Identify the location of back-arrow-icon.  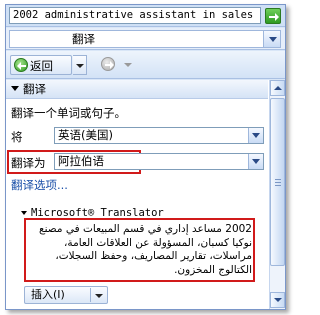
(21, 65).